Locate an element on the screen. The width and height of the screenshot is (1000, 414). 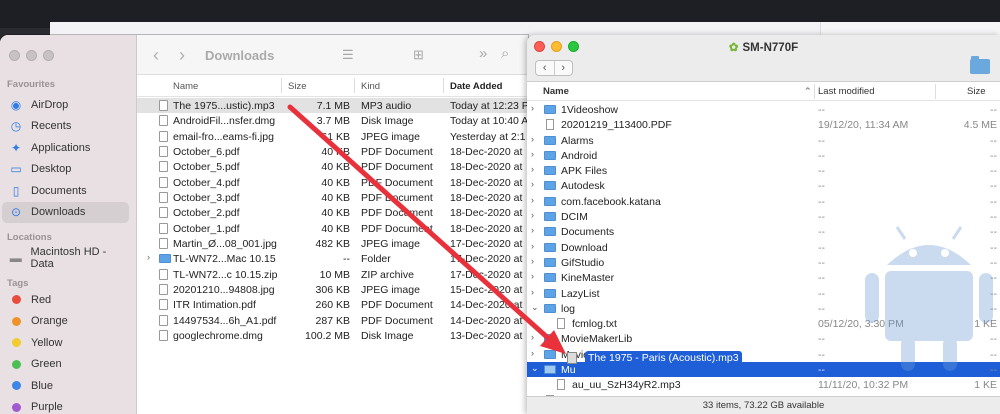
aft-back-button: ‹ is located at coordinates (545, 68).